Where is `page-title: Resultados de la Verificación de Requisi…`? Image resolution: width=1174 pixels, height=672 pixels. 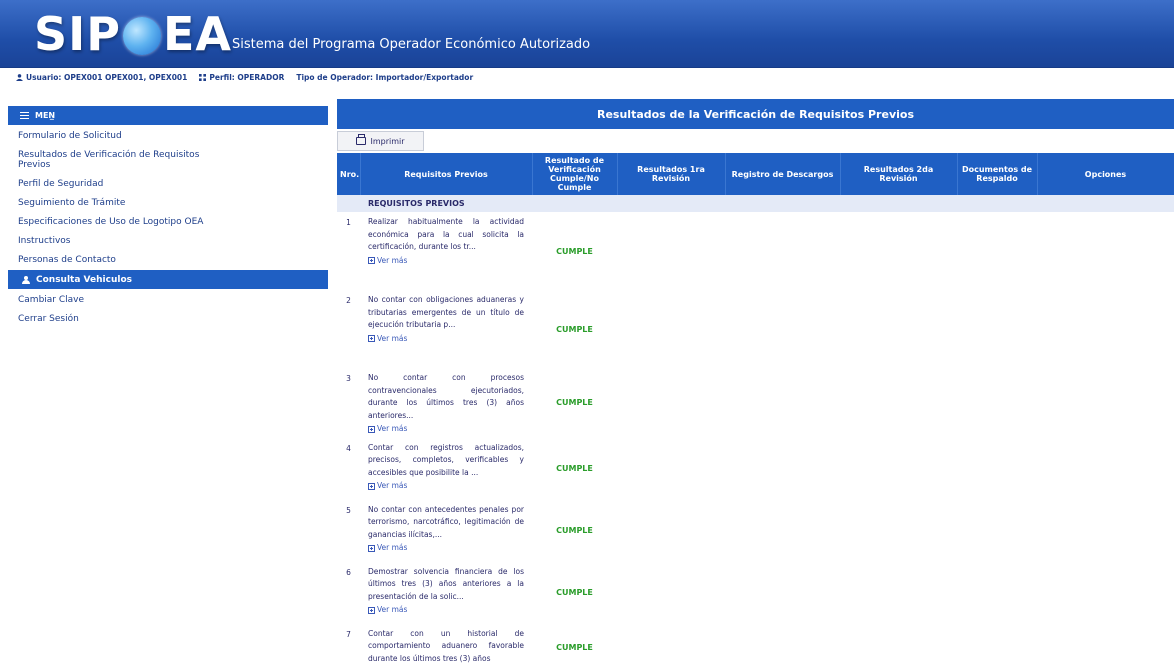 page-title: Resultados de la Verificación de Requisi… is located at coordinates (755, 114).